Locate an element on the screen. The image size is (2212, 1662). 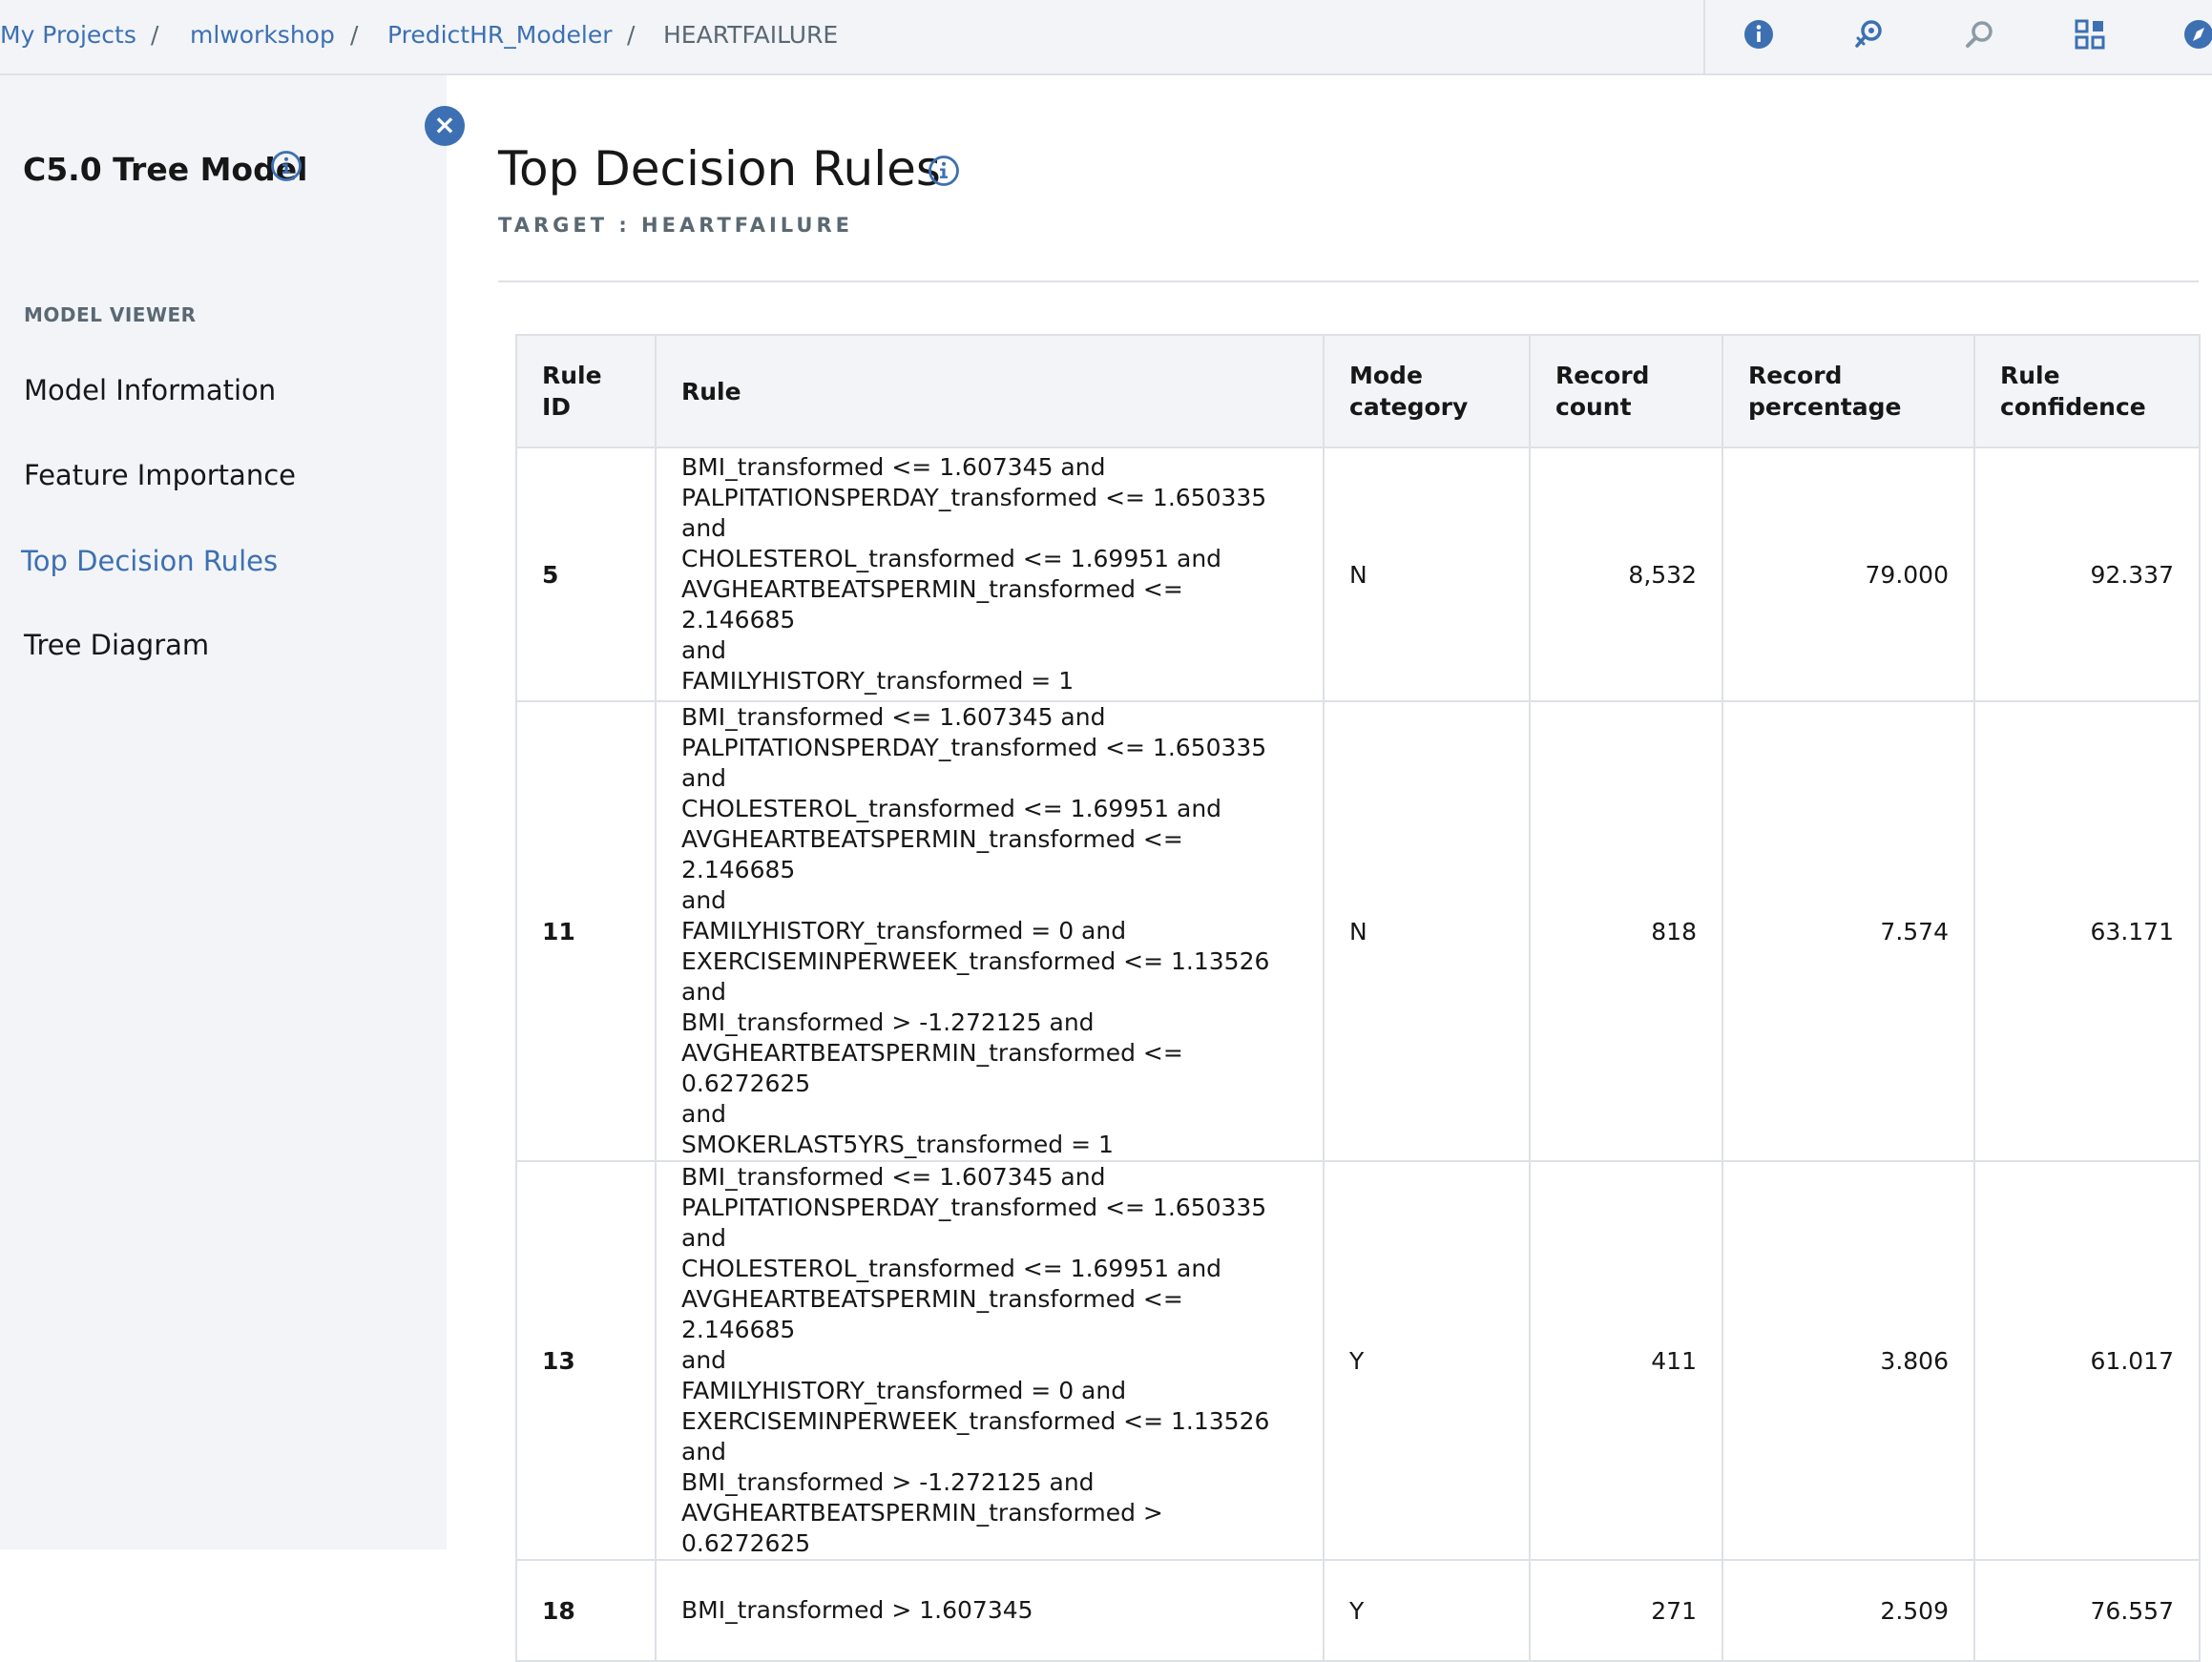
record-count-cell: 8,532 is located at coordinates (1626, 575).